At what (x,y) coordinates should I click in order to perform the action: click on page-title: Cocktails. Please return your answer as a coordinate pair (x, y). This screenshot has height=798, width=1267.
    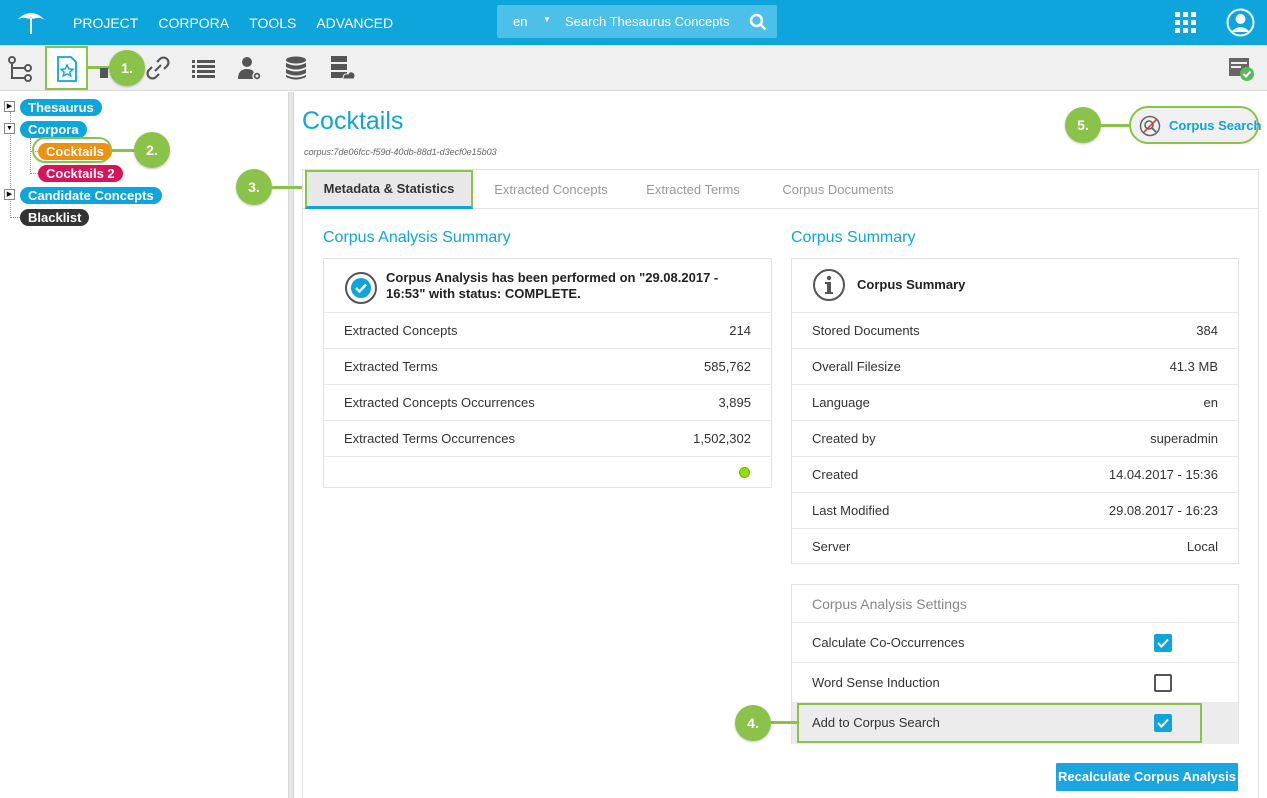
    Looking at the image, I should click on (353, 121).